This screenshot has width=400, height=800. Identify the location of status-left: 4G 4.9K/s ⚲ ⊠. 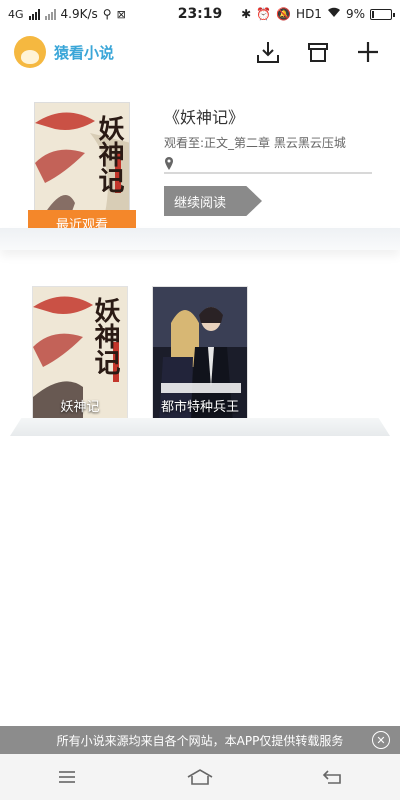
(67, 14).